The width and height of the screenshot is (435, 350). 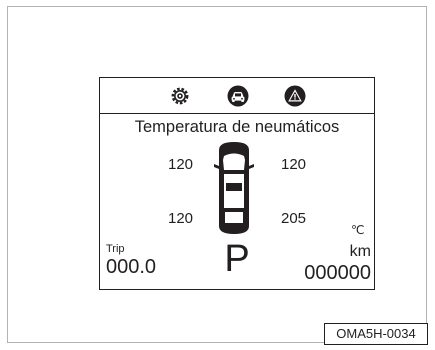 I want to click on car-top-view-icon, so click(x=234, y=188).